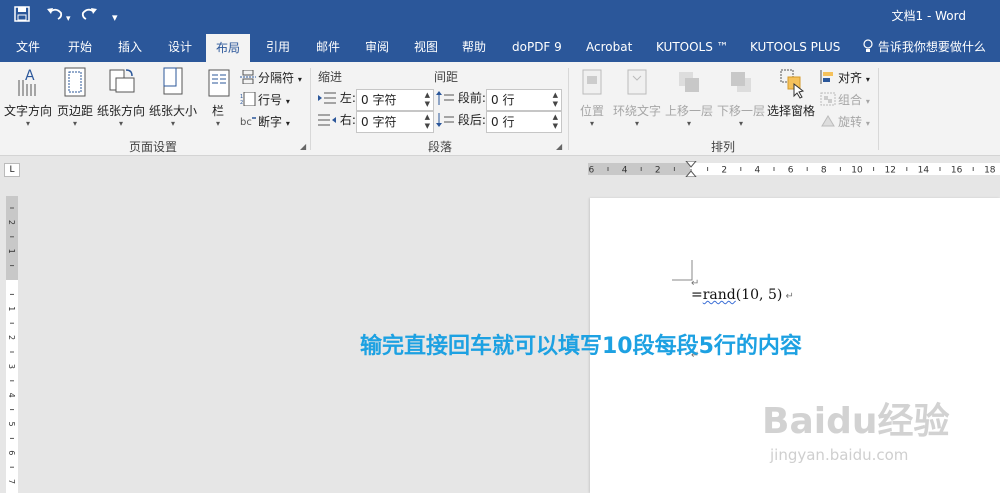 The image size is (1000, 493). Describe the element at coordinates (537, 47) in the screenshot. I see `tab-dopdf: doPDF 9` at that location.